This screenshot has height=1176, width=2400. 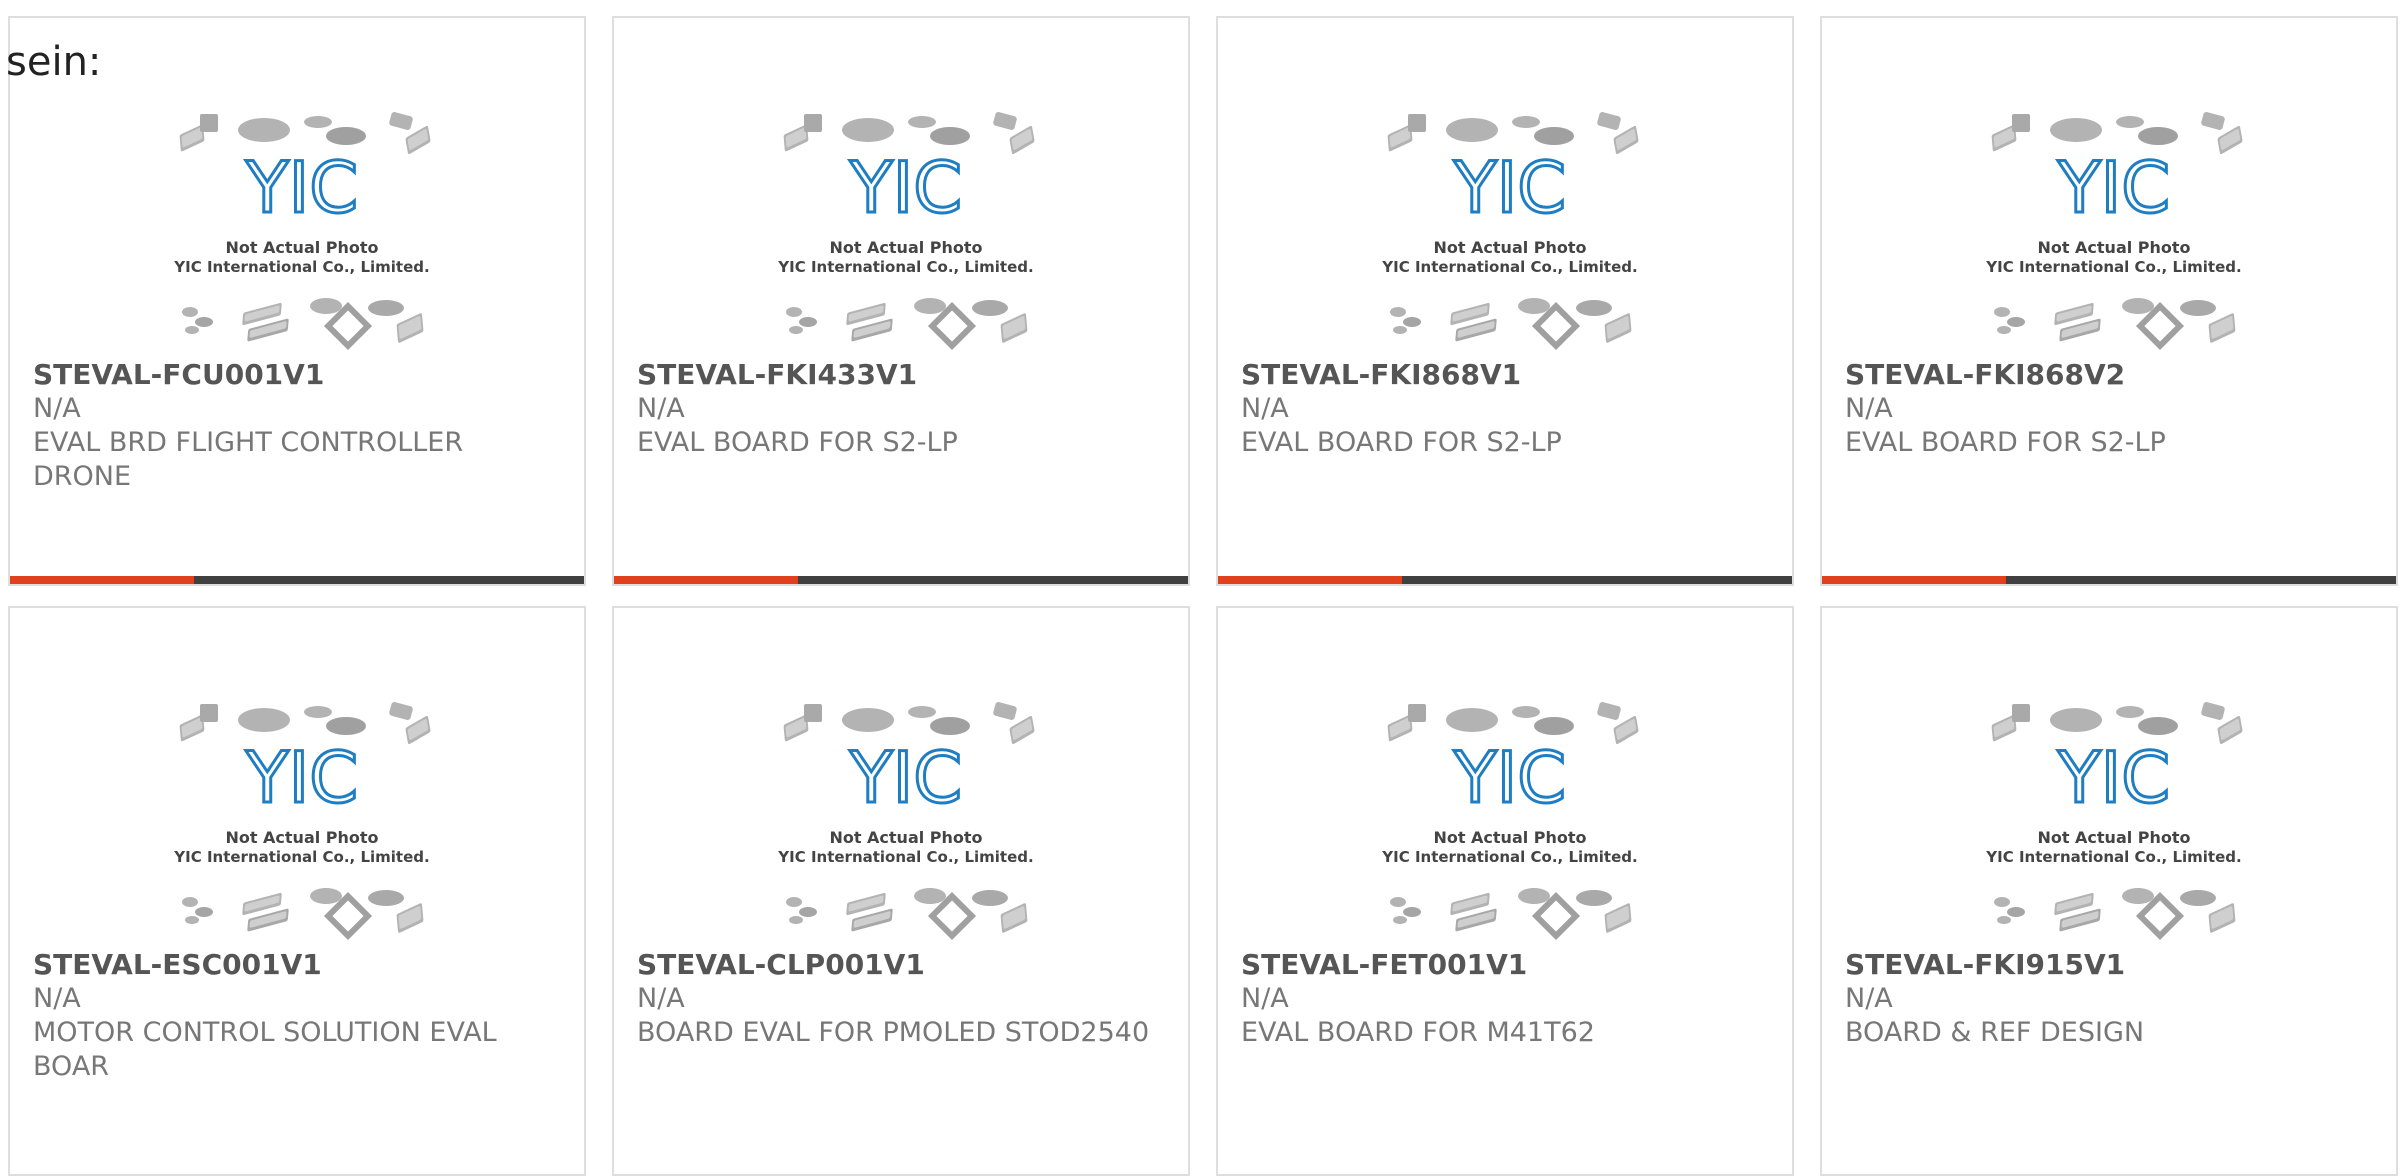 What do you see at coordinates (248, 459) in the screenshot?
I see `product-description: EVAL BRD FLIGHT CONTROLLER DRONE` at bounding box center [248, 459].